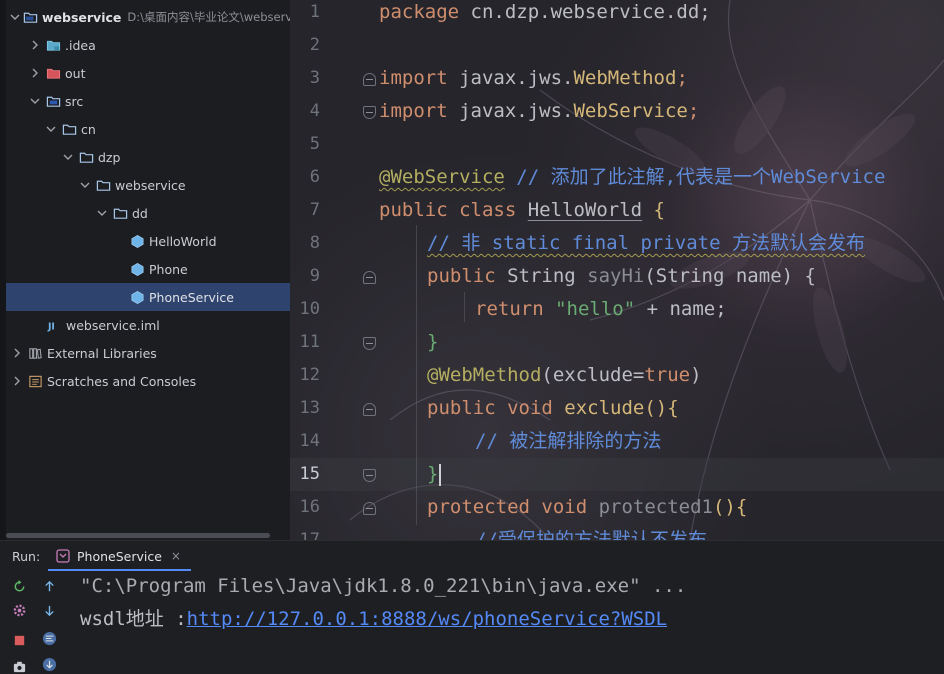  What do you see at coordinates (434, 478) in the screenshot?
I see `code-line-15: }` at bounding box center [434, 478].